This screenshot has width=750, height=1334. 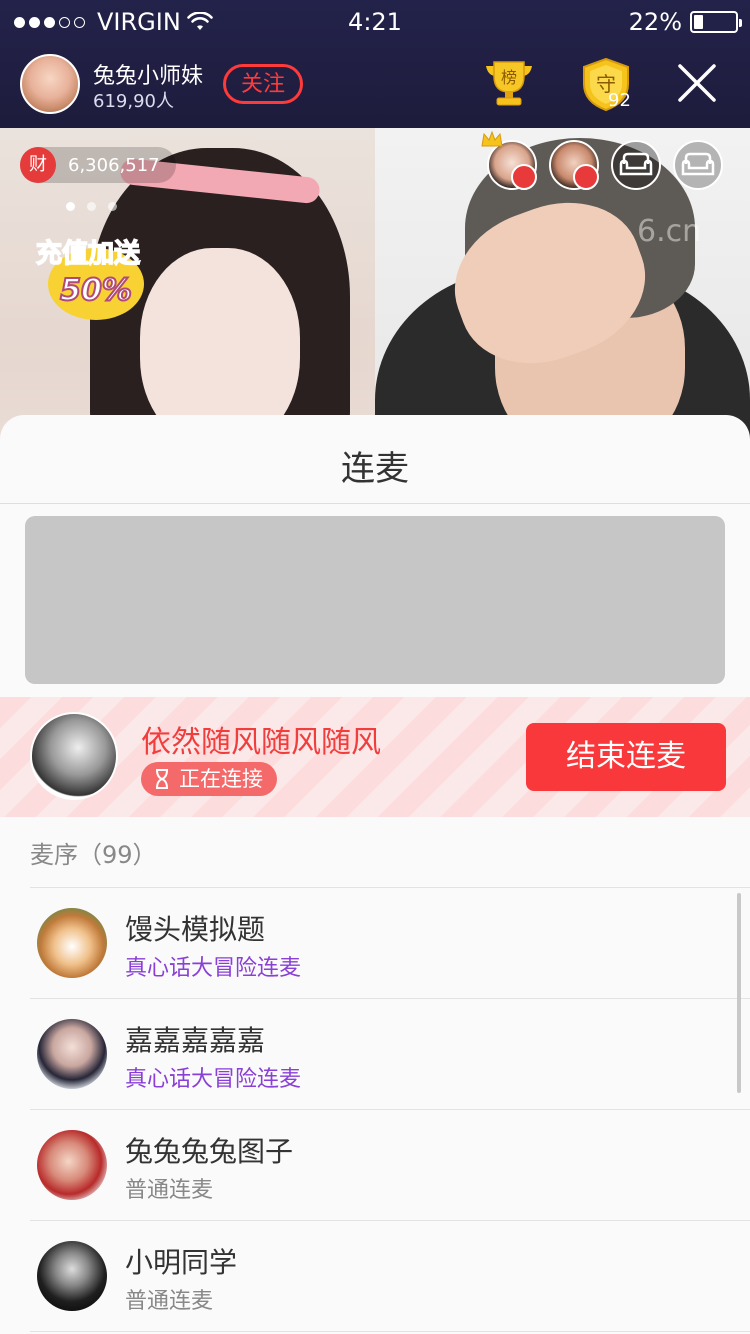 I want to click on crown-icon, so click(x=492, y=138).